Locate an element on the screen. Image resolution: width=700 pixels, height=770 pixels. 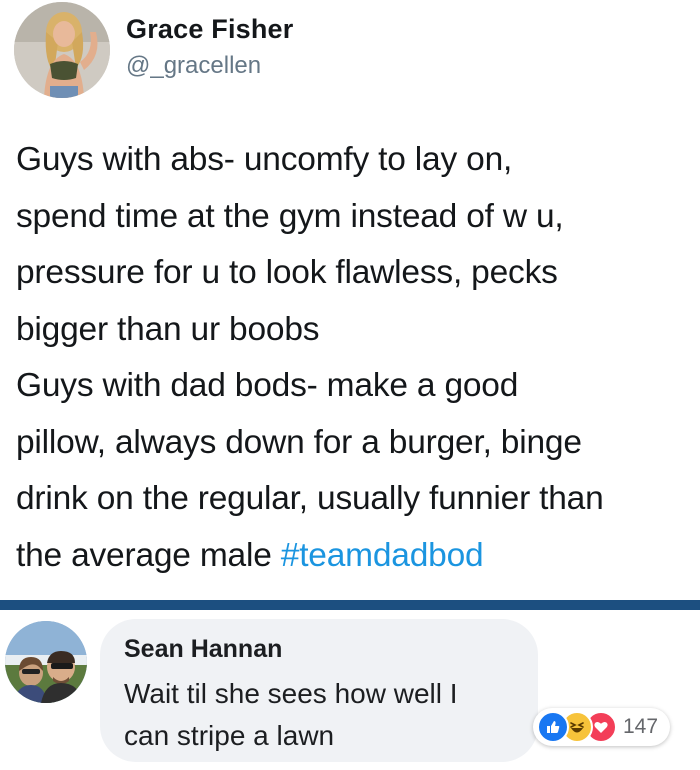
comment-text-line: Wait til she sees how well I is located at coordinates (291, 693).